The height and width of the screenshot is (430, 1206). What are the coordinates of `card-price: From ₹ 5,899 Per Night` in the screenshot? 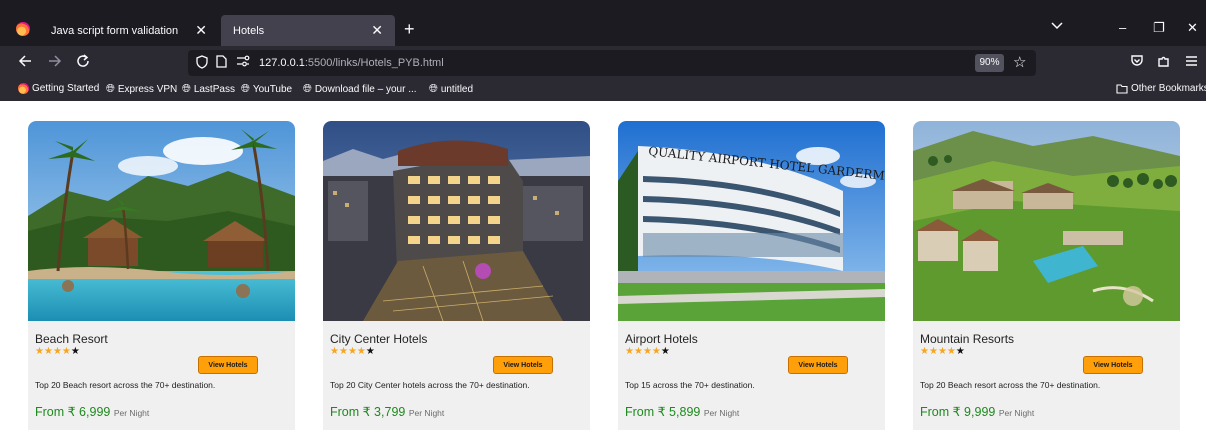 It's located at (682, 411).